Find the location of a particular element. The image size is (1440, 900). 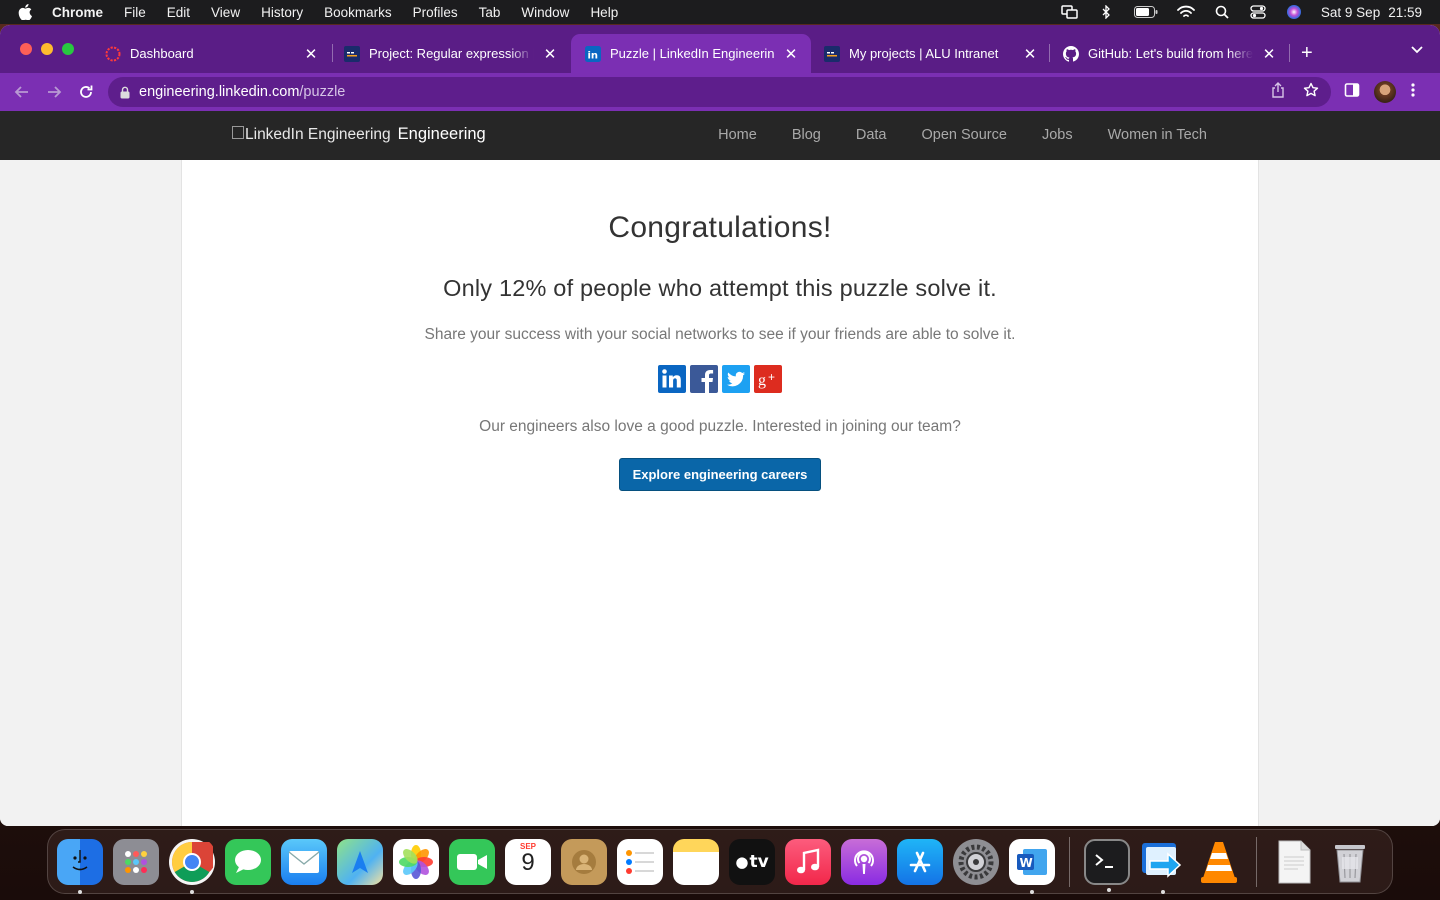

menu-file: File is located at coordinates (135, 12).